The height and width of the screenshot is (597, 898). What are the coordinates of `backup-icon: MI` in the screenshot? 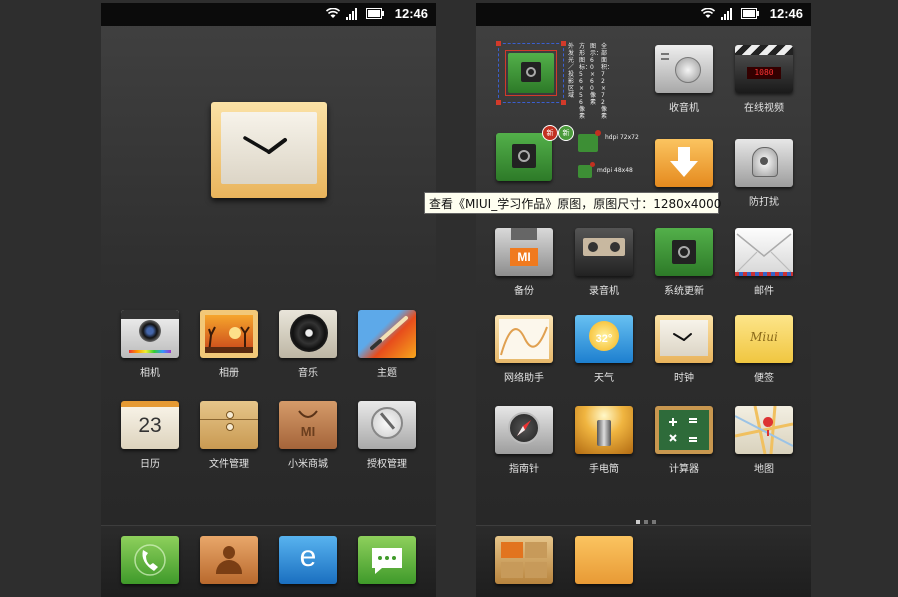 It's located at (524, 252).